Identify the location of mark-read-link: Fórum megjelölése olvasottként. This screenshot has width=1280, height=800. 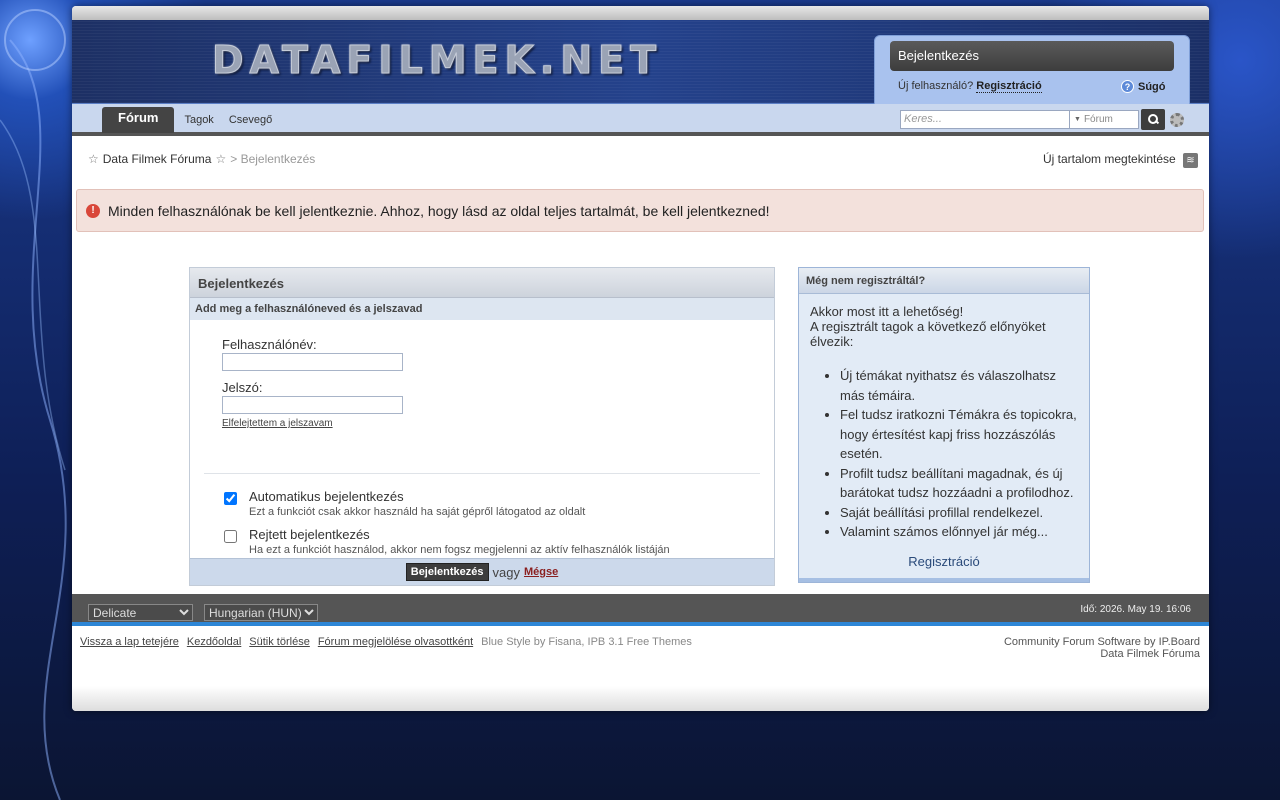
(395, 642).